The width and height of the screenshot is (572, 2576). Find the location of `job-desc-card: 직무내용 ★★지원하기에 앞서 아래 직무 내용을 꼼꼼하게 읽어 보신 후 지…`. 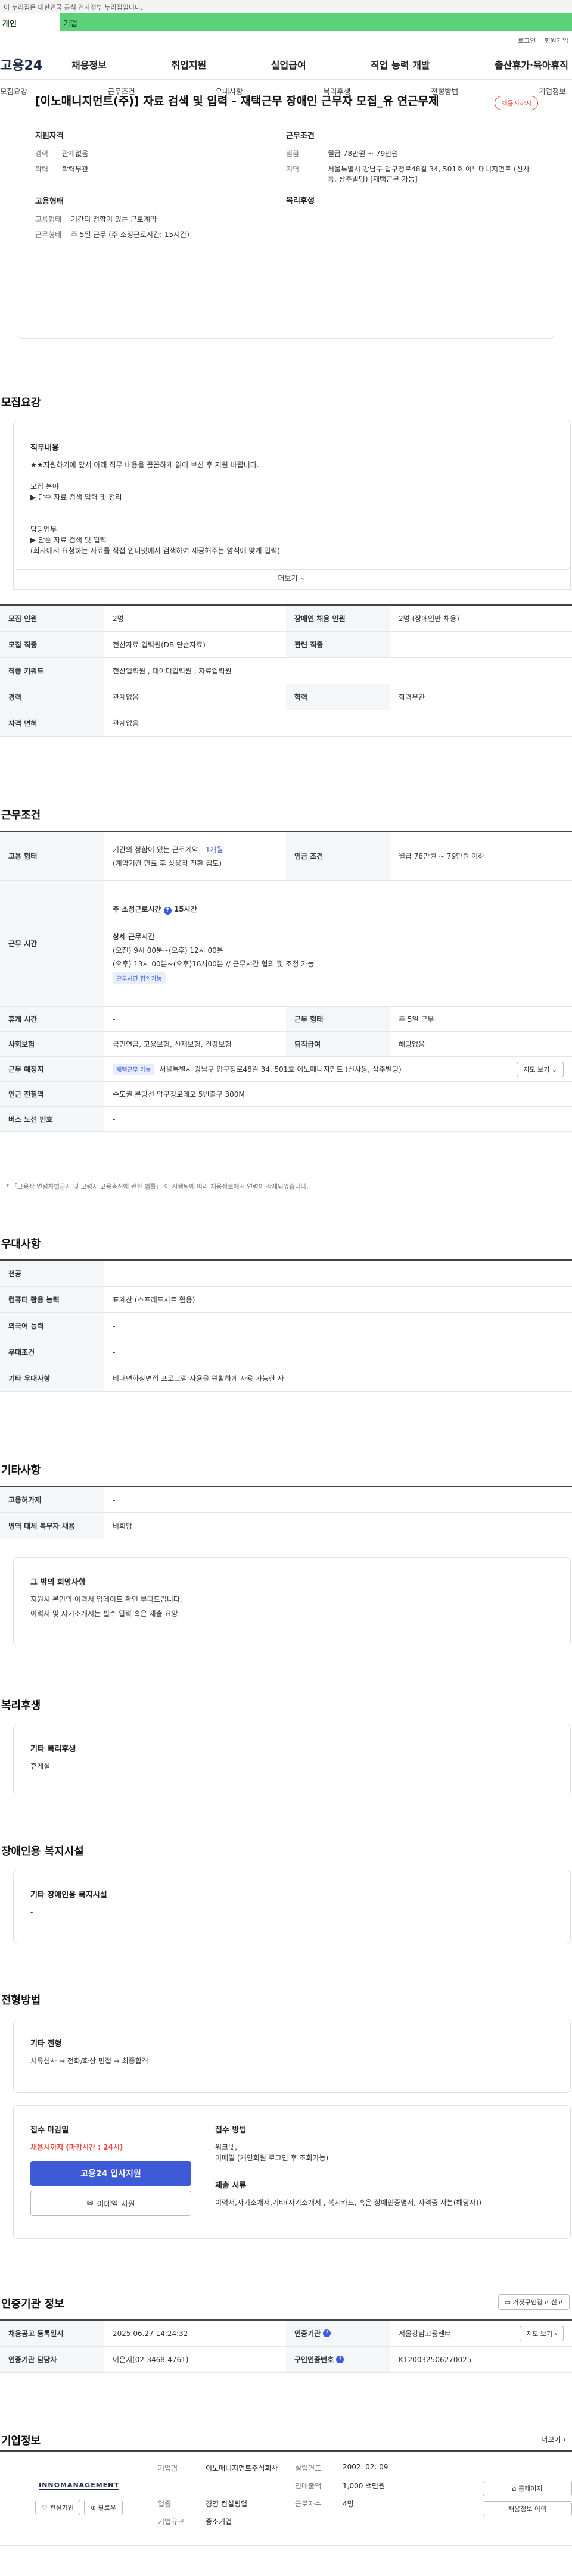

job-desc-card: 직무내용 ★★지원하기에 앞서 아래 직무 내용을 꼼꼼하게 읽어 보신 후 지… is located at coordinates (292, 495).